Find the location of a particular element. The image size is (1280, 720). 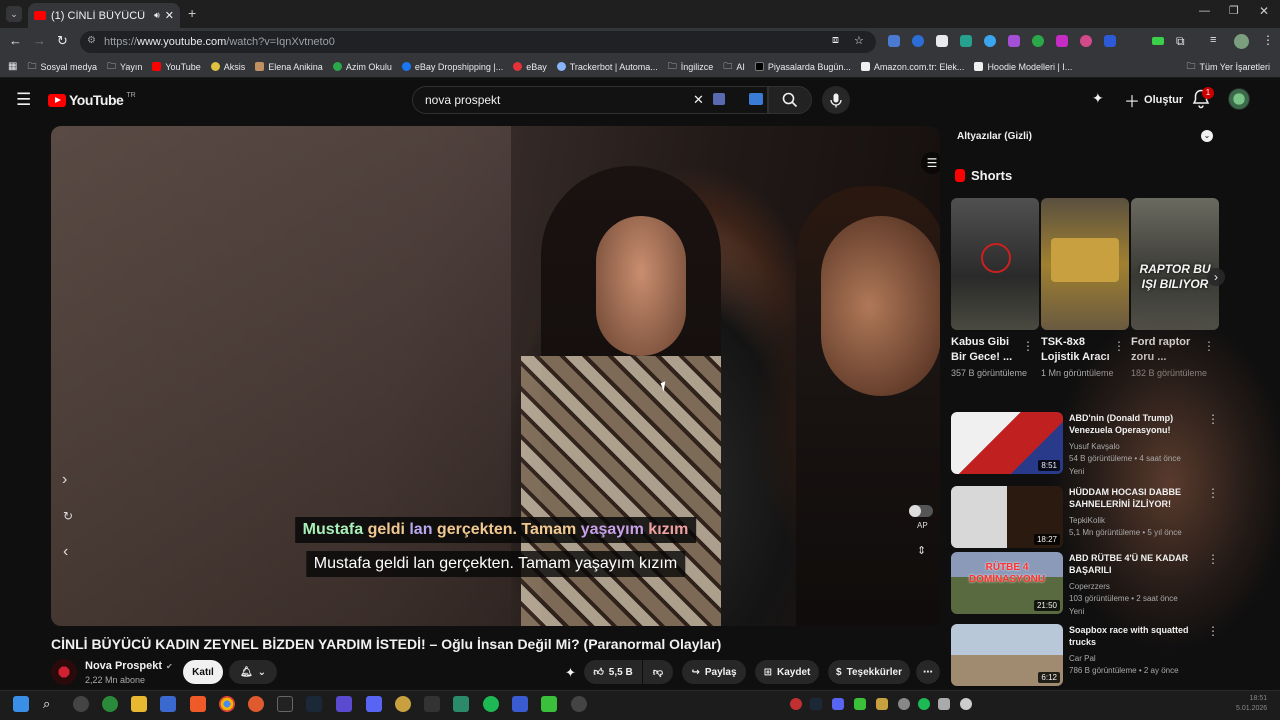

short-thumbnail: RAPTOR BU IŞI BILIYOR is located at coordinates (1175, 264).